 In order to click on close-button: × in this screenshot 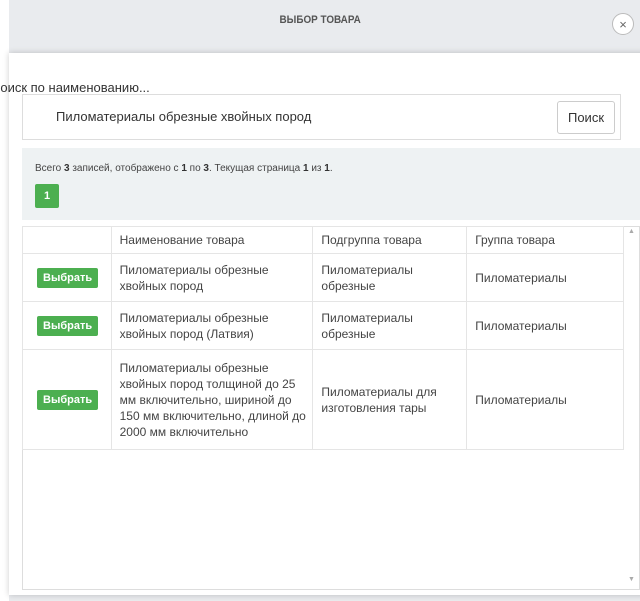, I will do `click(623, 24)`.